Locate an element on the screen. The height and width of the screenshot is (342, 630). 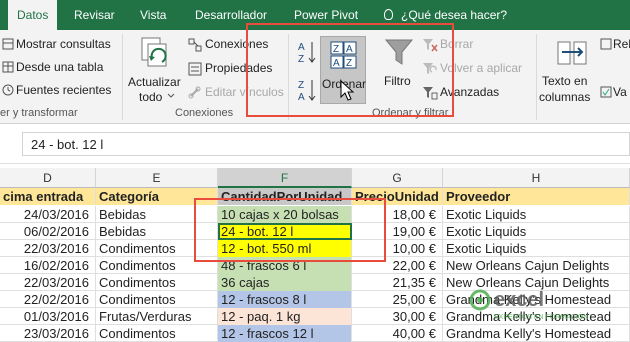
data-validation-icon is located at coordinates (606, 92).